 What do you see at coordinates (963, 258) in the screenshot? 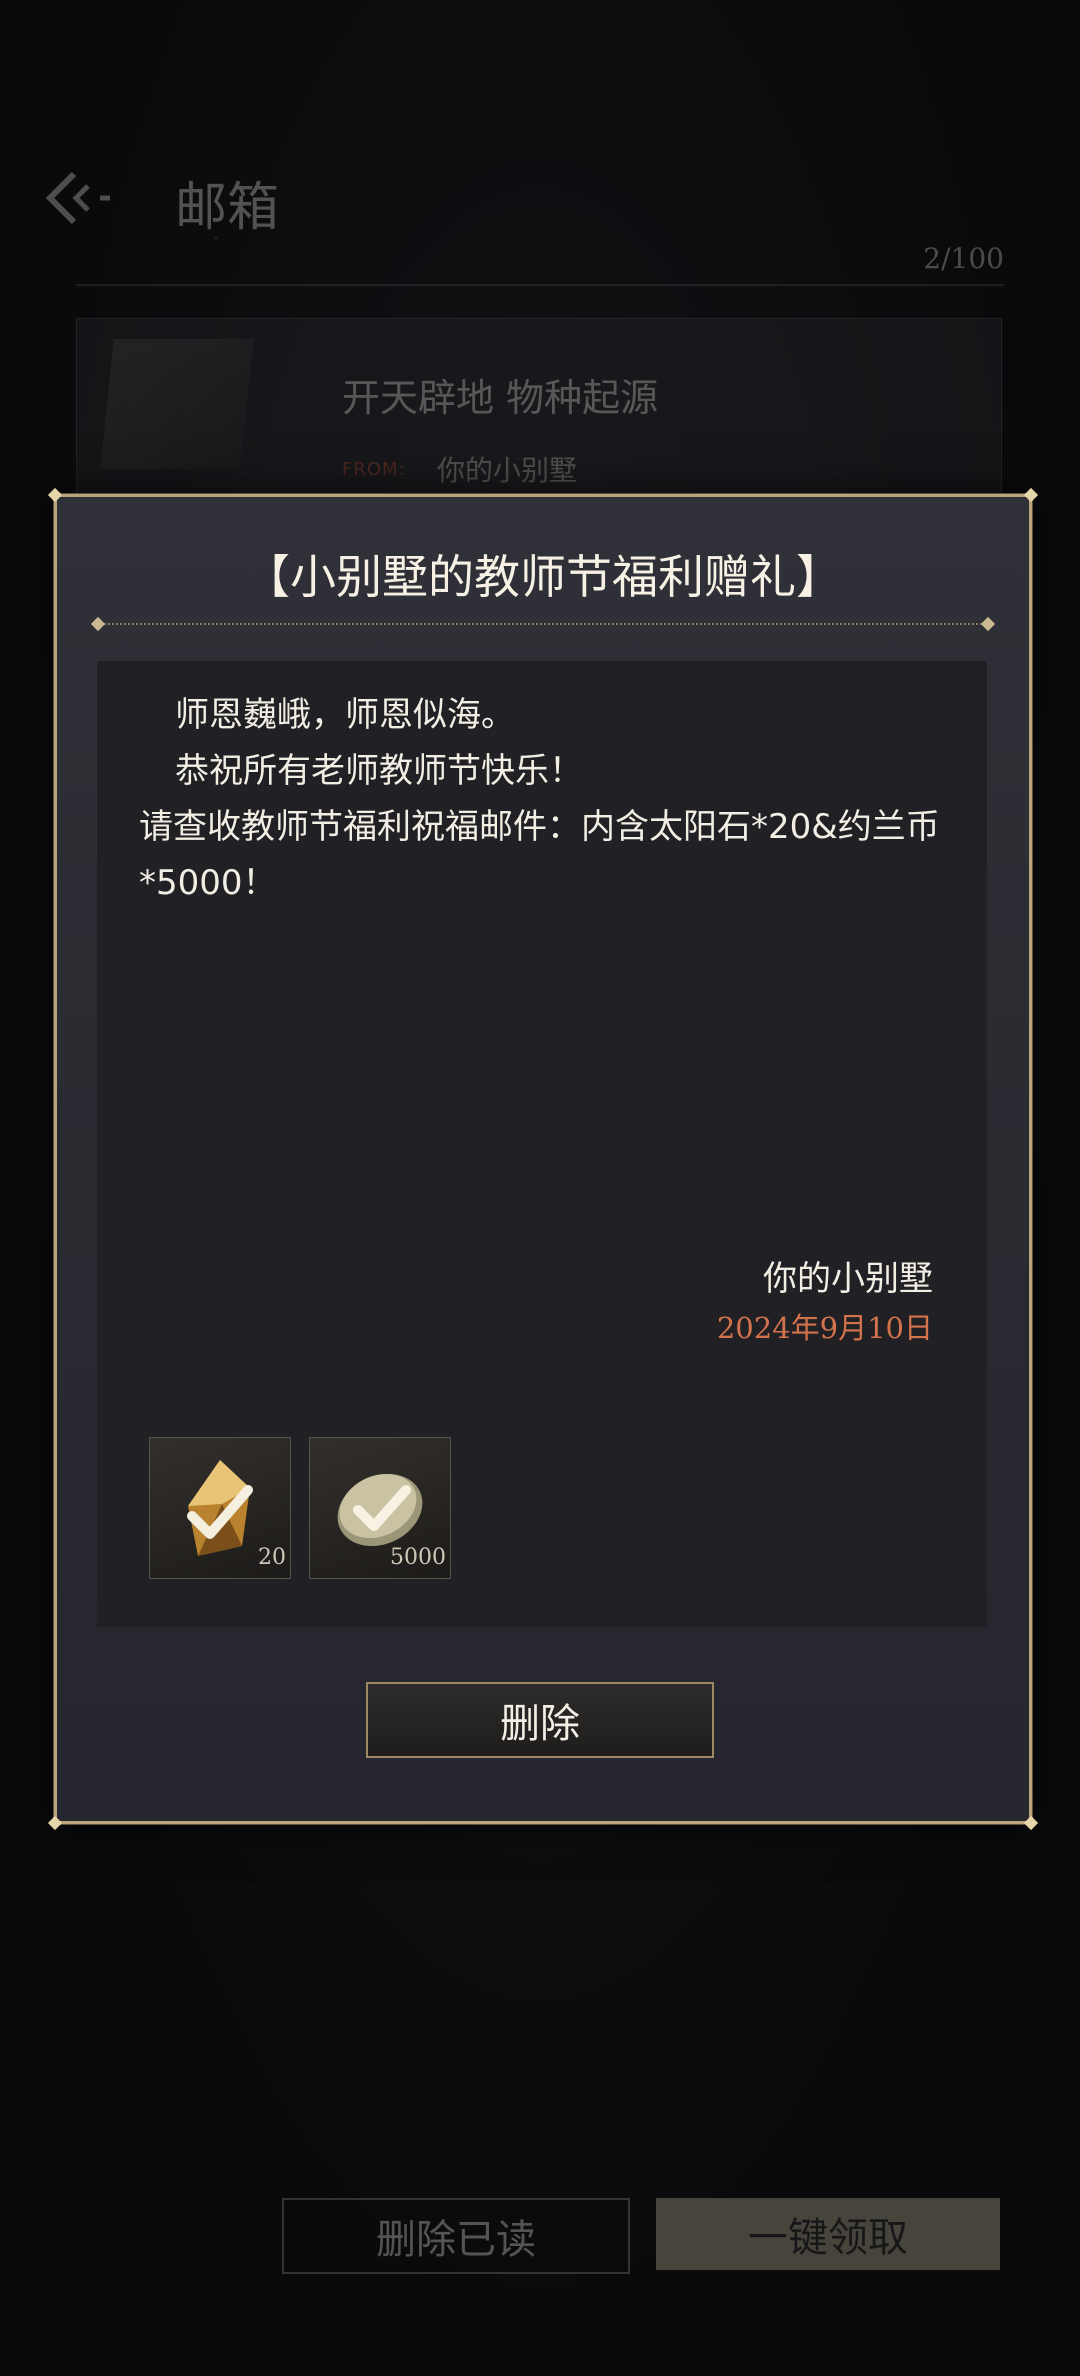
I see `mail-count: 2/100` at bounding box center [963, 258].